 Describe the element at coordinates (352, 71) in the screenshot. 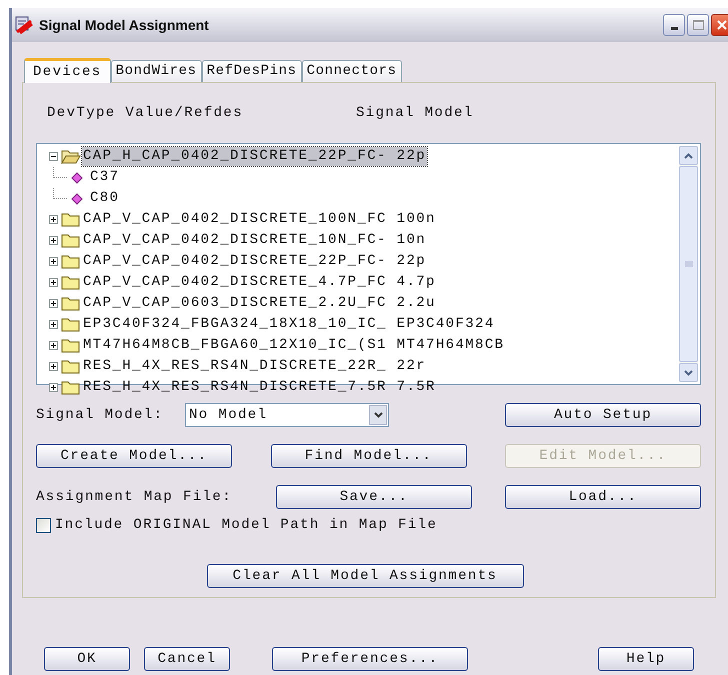

I see `tab: Connectors` at that location.